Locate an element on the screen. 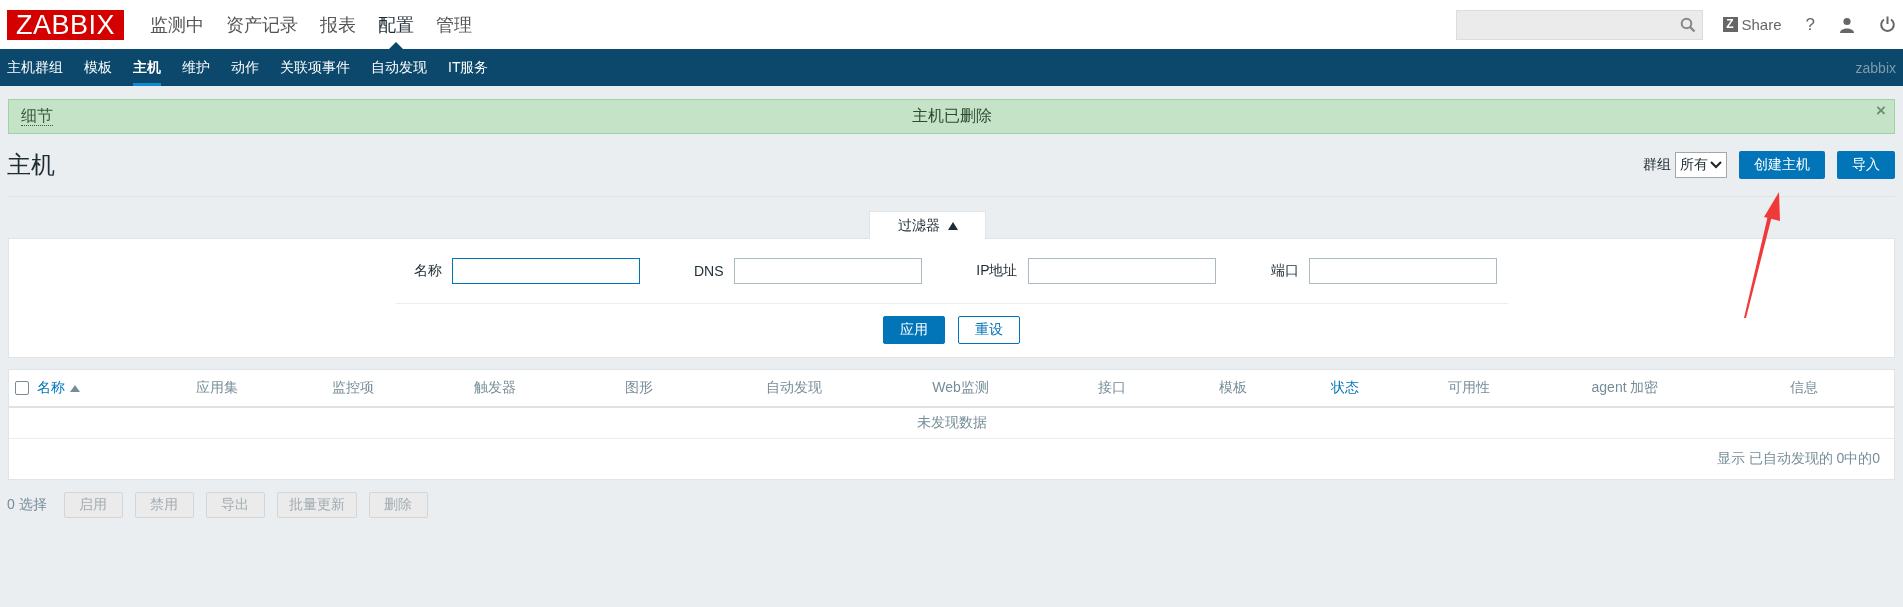 This screenshot has width=1903, height=607. apply-button: 应用 is located at coordinates (914, 330).